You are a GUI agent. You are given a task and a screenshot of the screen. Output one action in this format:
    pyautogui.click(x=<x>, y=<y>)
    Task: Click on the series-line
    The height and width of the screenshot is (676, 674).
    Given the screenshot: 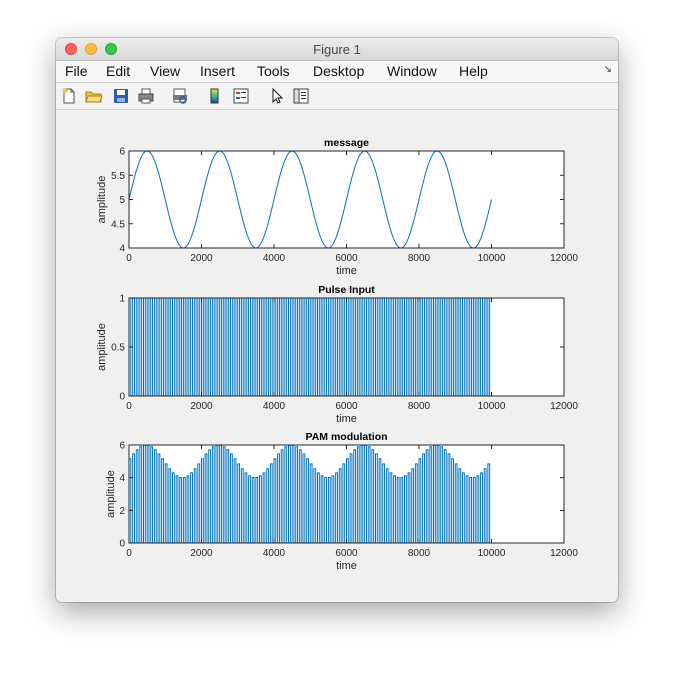 What is the action you would take?
    pyautogui.click(x=310, y=347)
    